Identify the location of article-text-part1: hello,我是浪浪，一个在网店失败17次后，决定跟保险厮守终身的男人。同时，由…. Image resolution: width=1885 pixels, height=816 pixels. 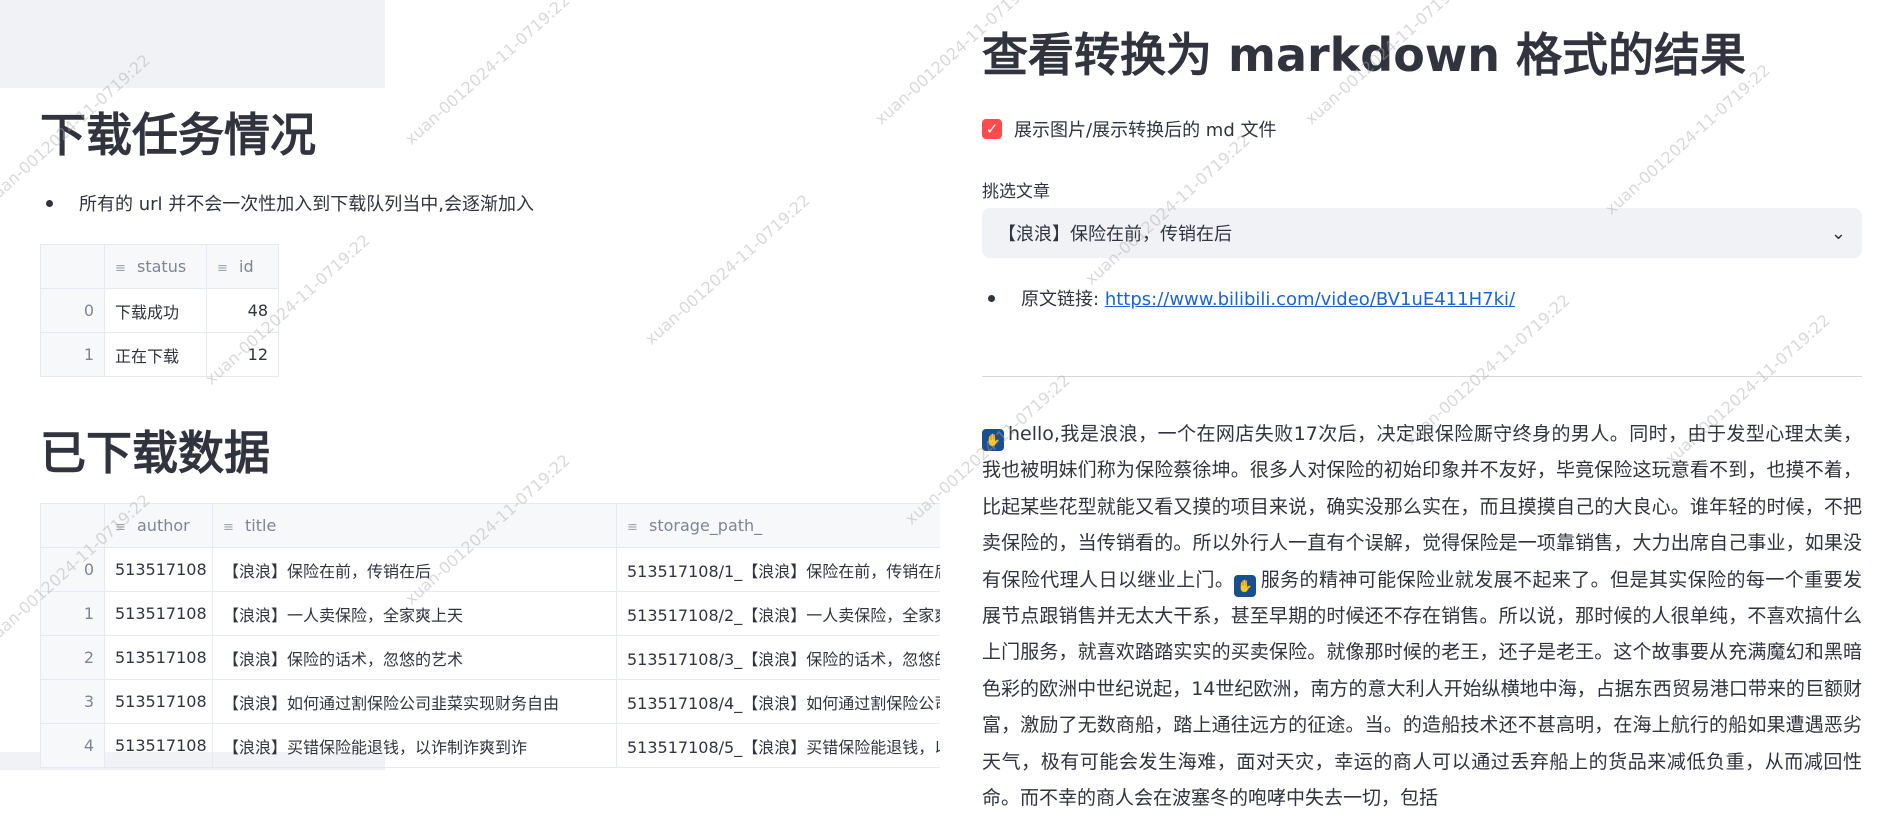
(1422, 507).